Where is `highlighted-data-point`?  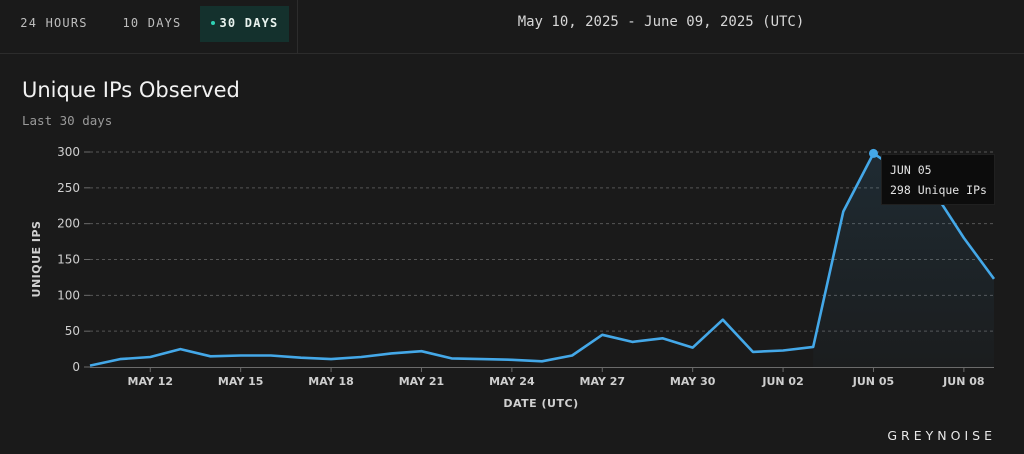 highlighted-data-point is located at coordinates (873, 153).